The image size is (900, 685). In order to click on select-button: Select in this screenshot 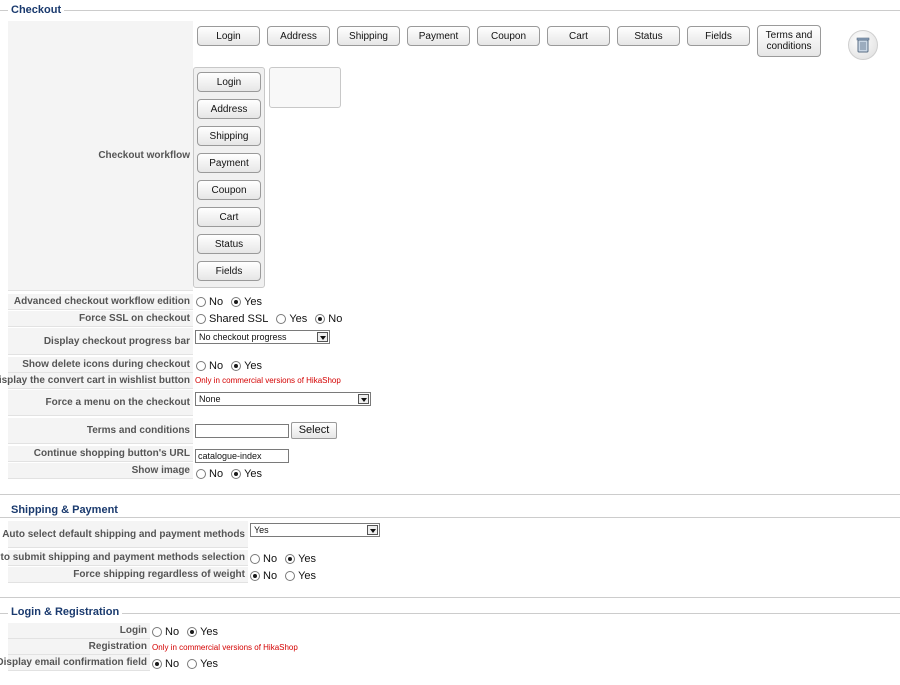, I will do `click(314, 430)`.